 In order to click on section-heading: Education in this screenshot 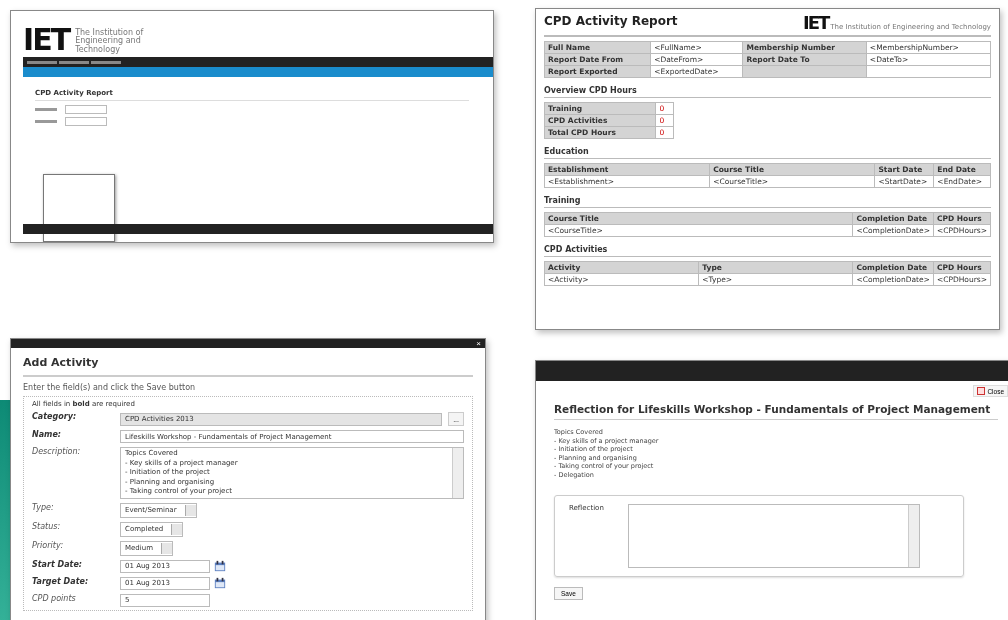, I will do `click(767, 153)`.